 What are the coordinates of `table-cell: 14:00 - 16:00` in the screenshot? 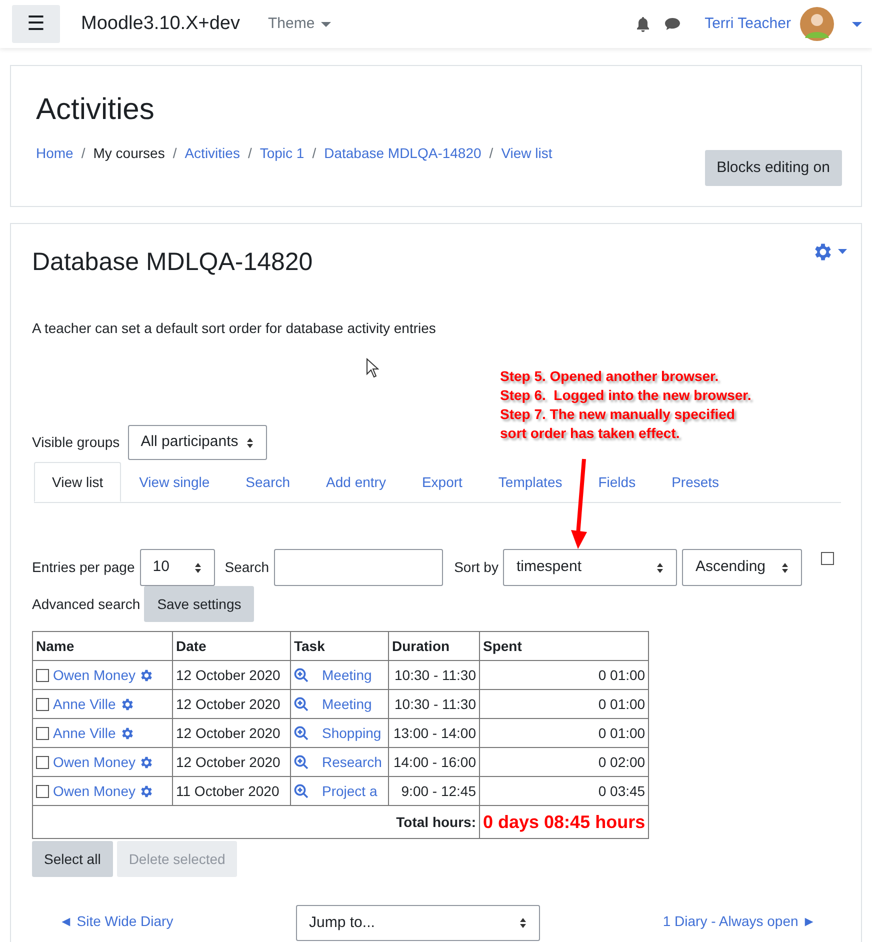 It's located at (434, 762).